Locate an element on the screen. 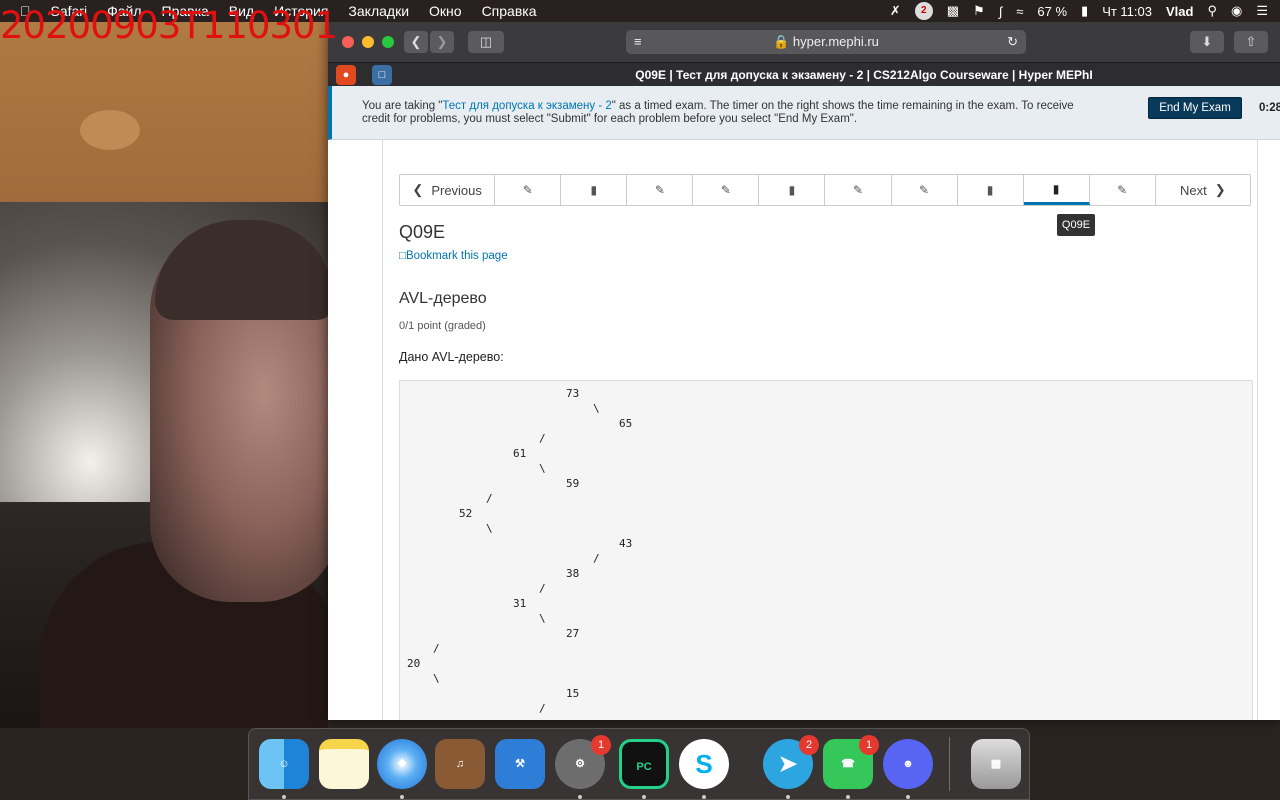  exam-timer: 0:28: is located at coordinates (1269, 108).